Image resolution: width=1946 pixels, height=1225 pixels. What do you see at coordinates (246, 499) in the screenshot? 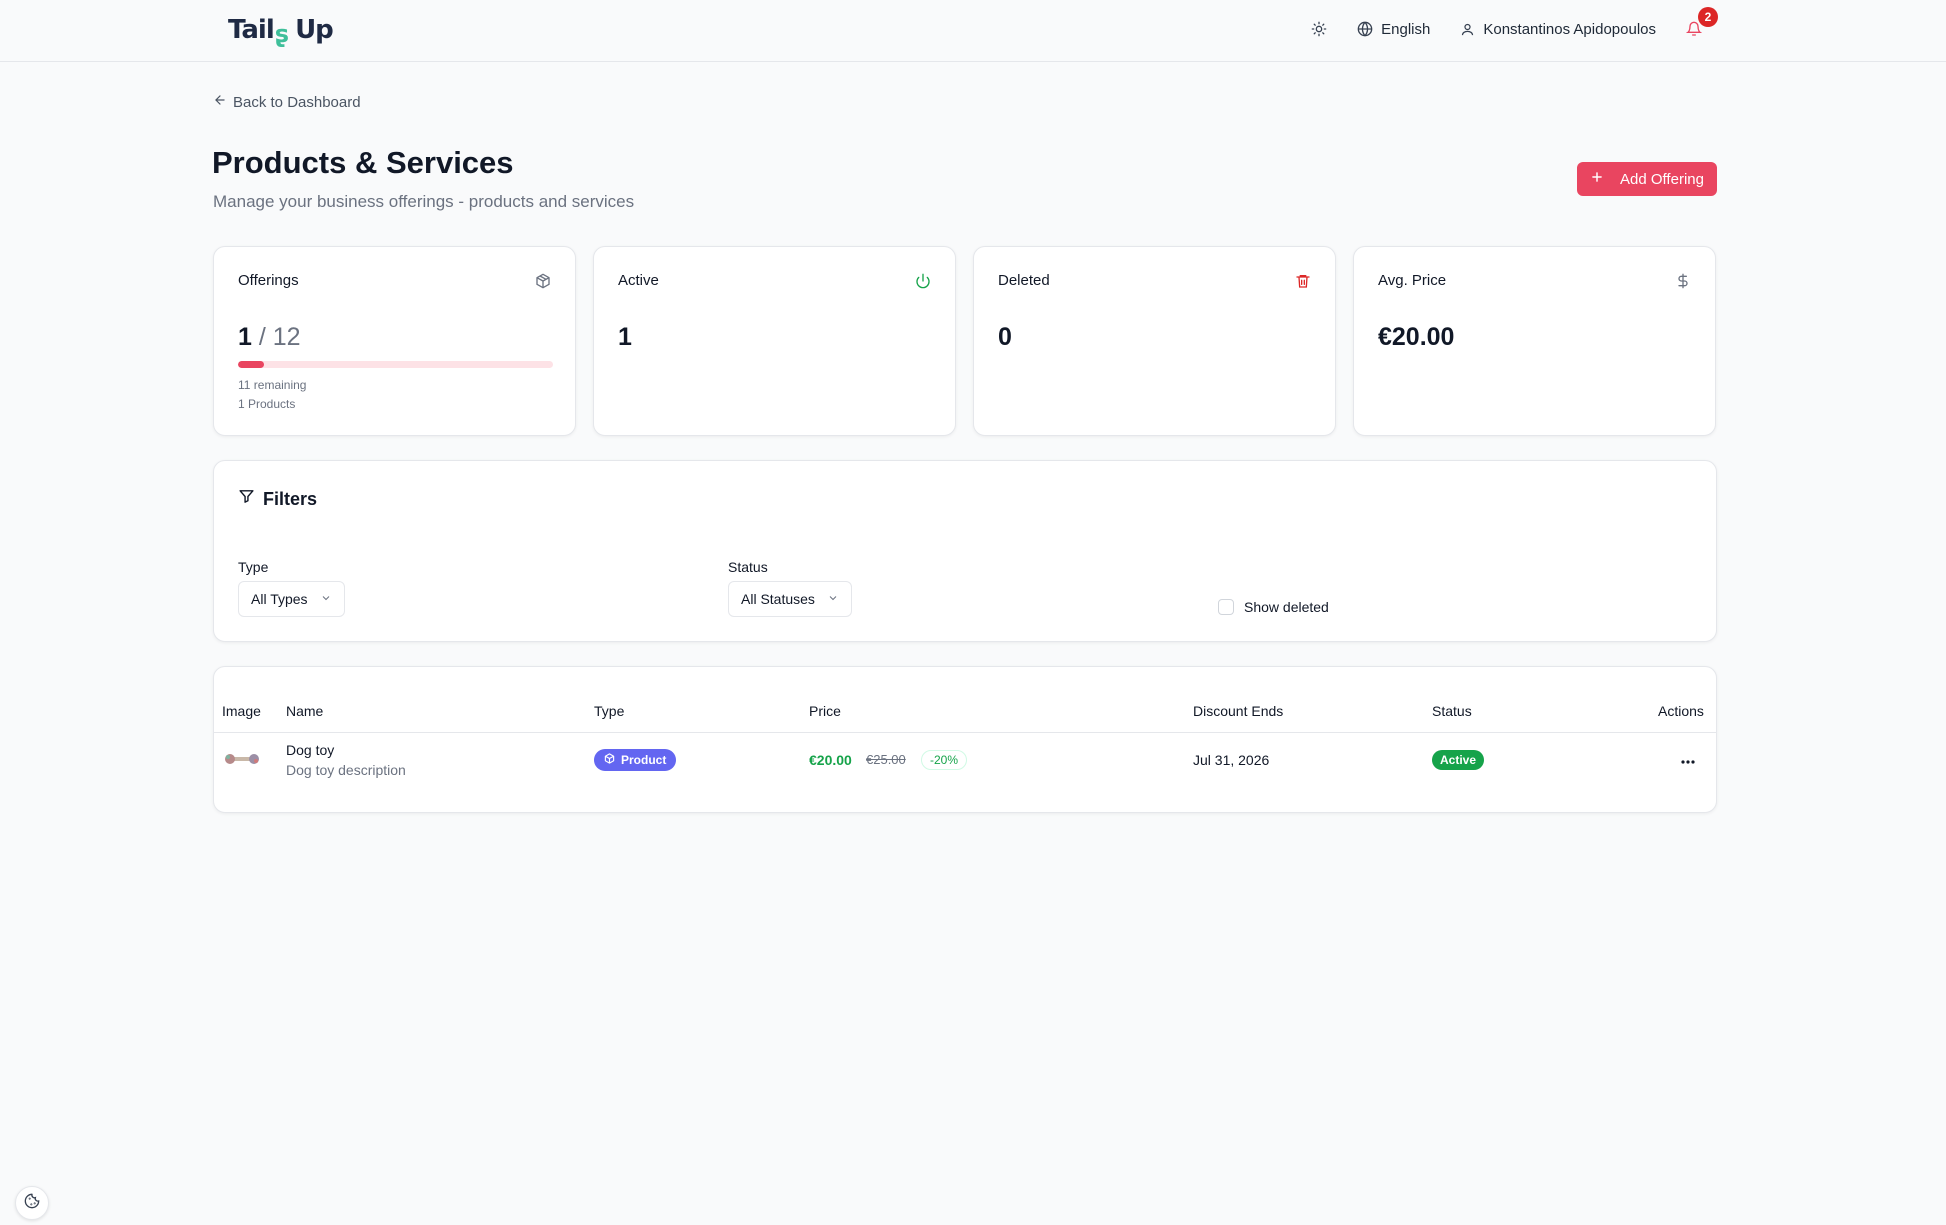
I see `filter-icon` at bounding box center [246, 499].